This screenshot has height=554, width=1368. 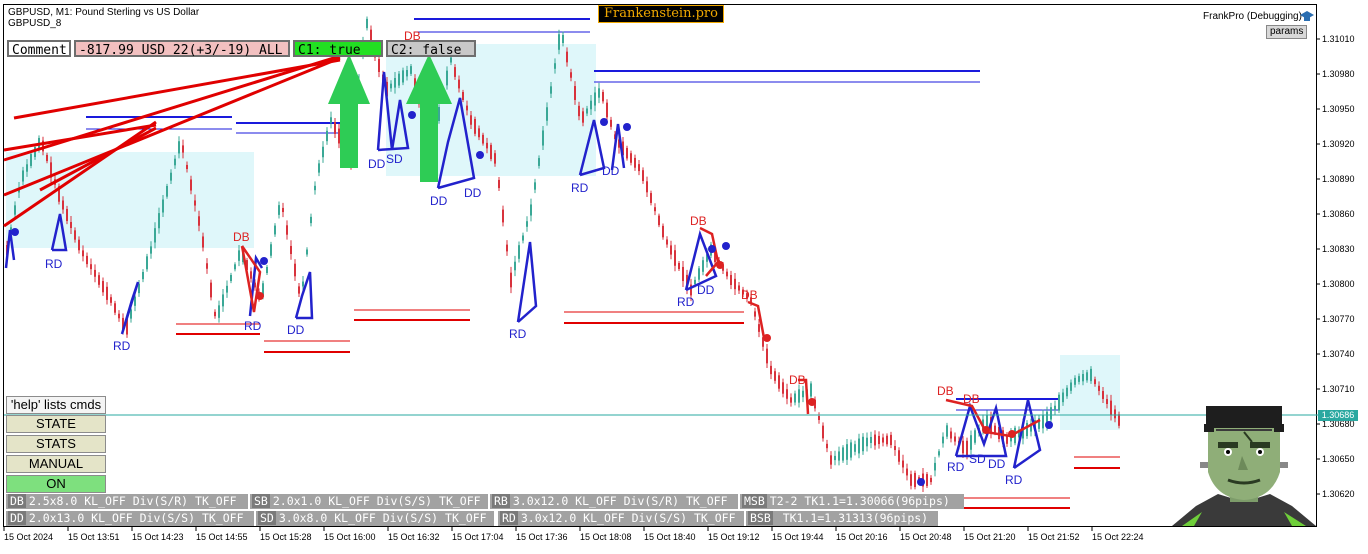 I want to click on price-tick-label: 1.30800, so click(x=1338, y=284).